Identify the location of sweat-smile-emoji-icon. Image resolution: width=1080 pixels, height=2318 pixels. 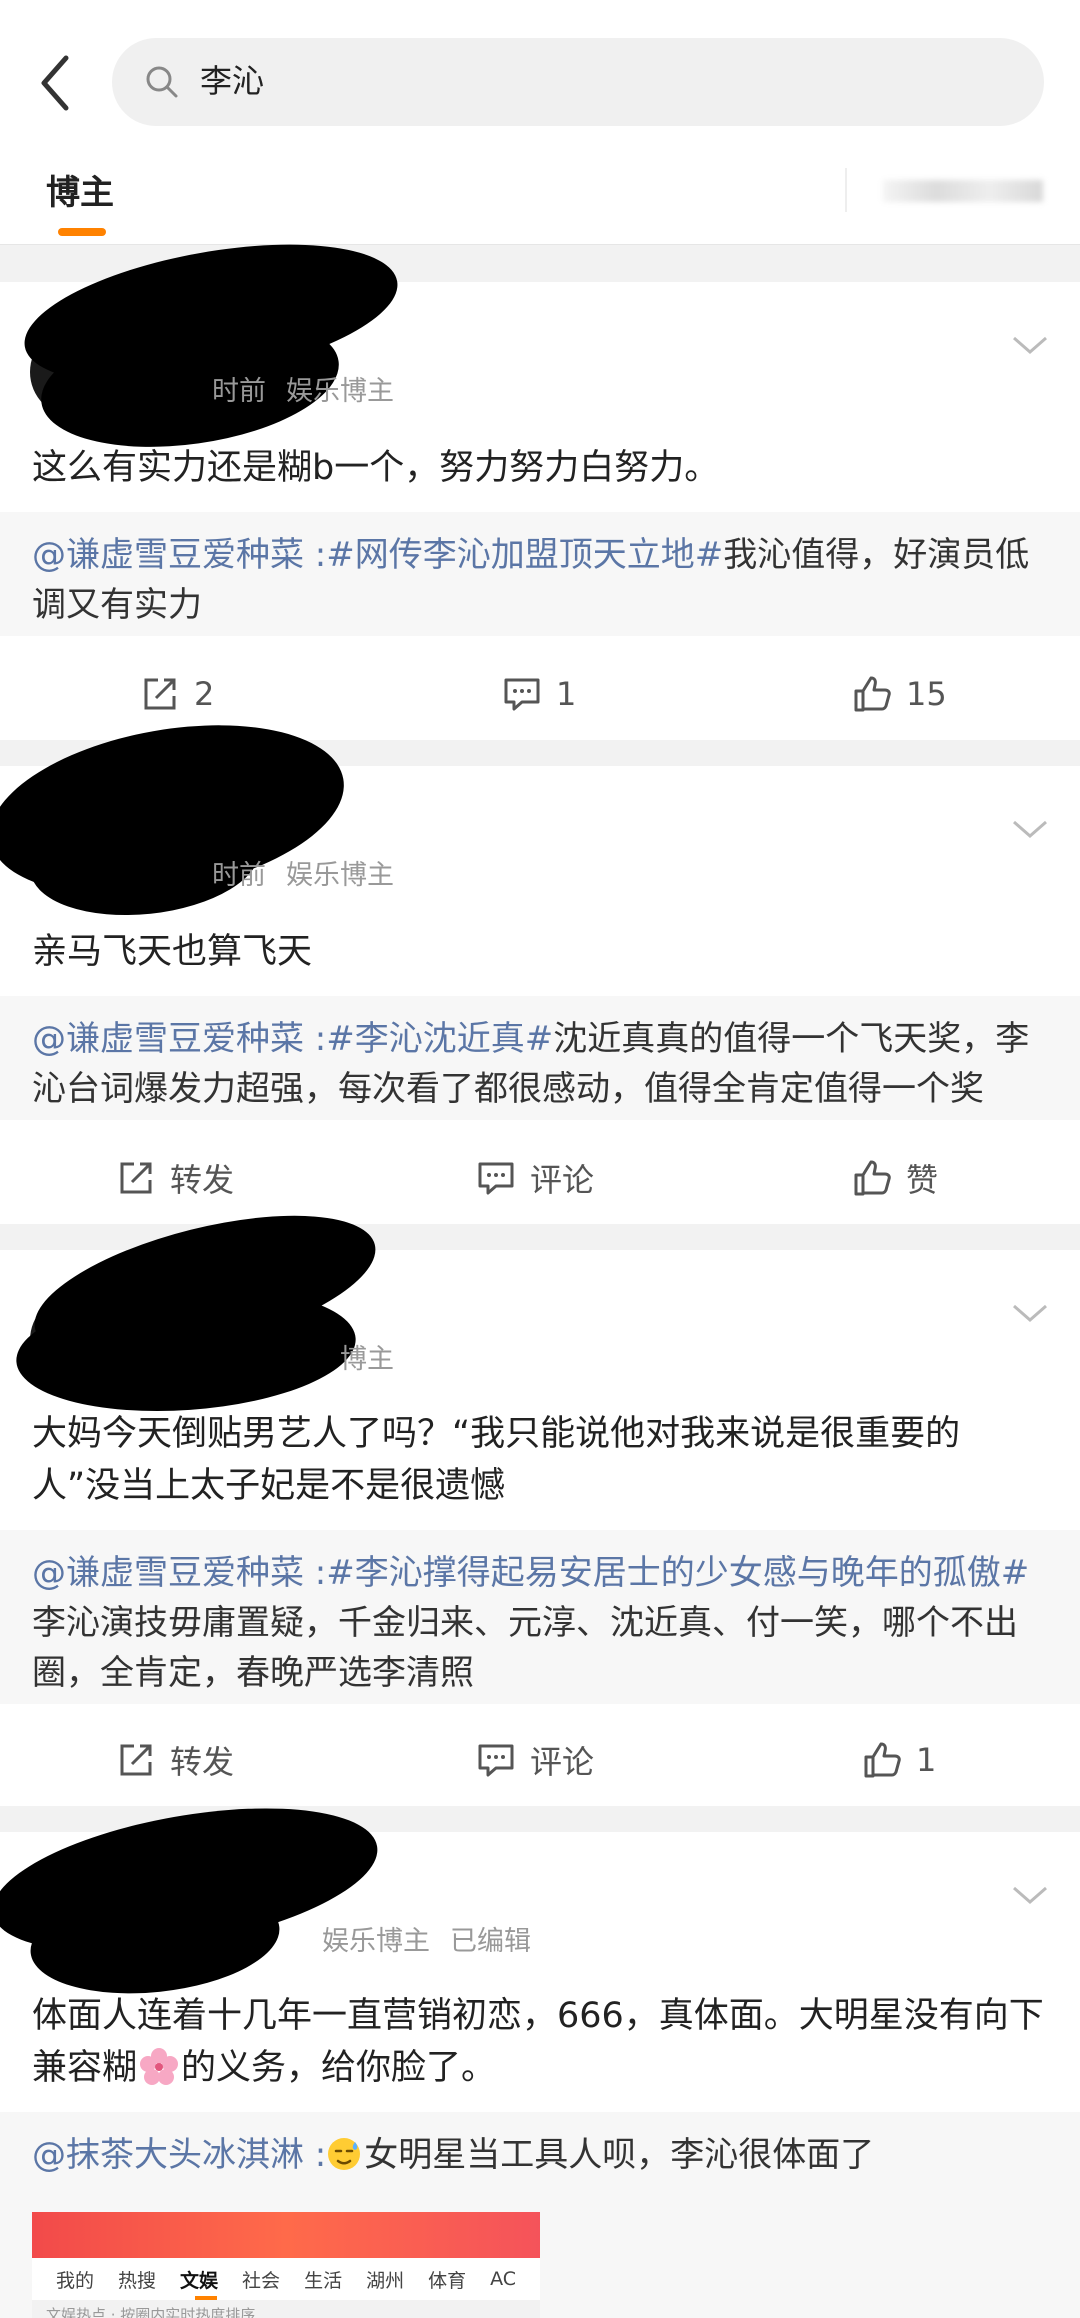
(344, 2154).